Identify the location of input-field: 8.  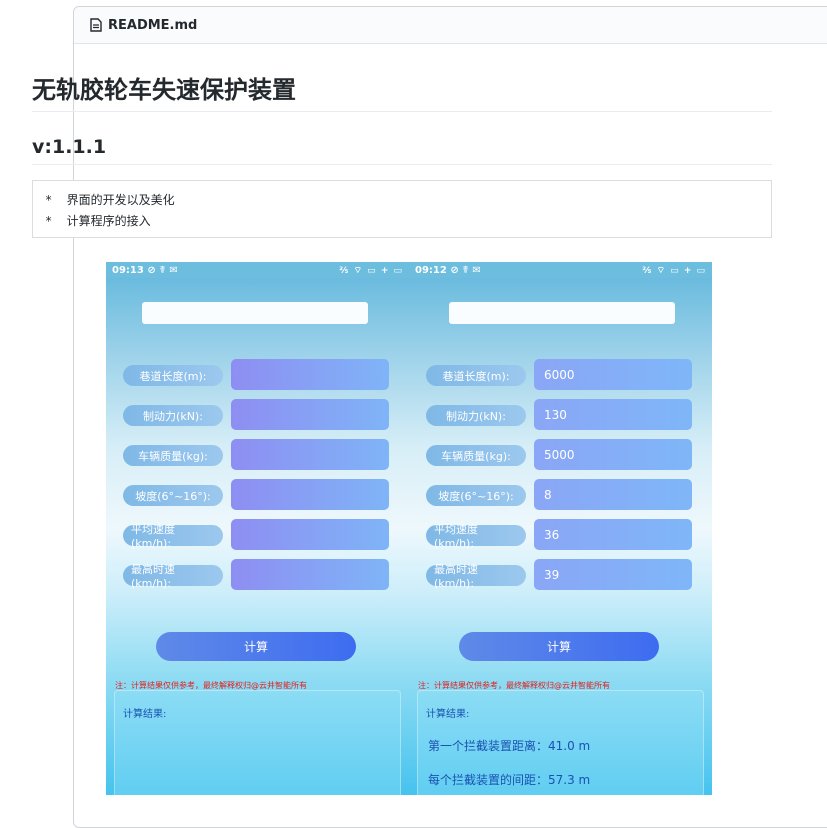
(613, 494).